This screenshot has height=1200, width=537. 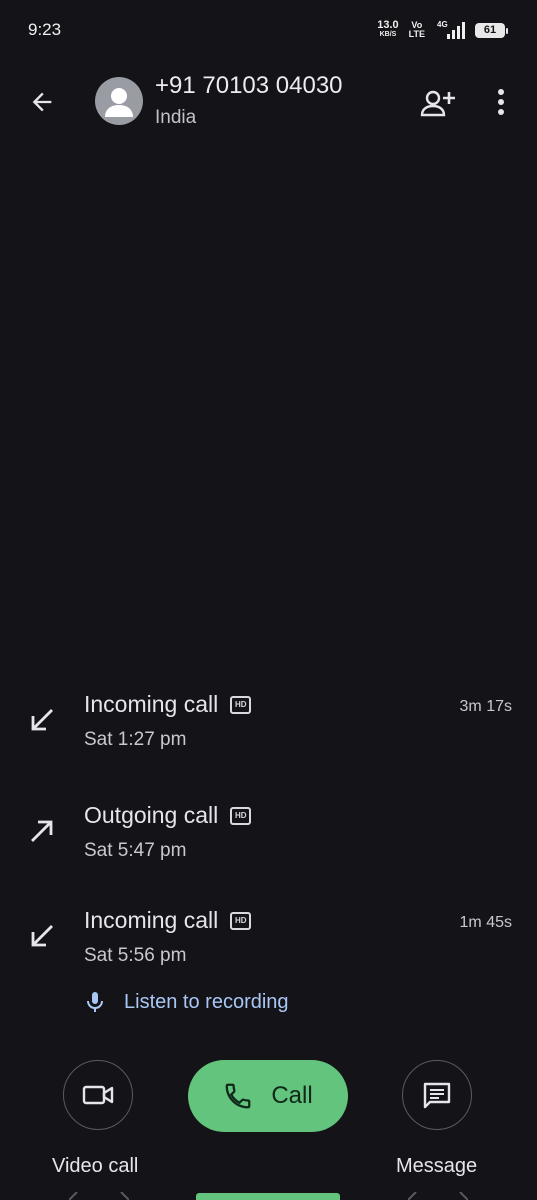 What do you see at coordinates (176, 117) in the screenshot?
I see `contact-country: India` at bounding box center [176, 117].